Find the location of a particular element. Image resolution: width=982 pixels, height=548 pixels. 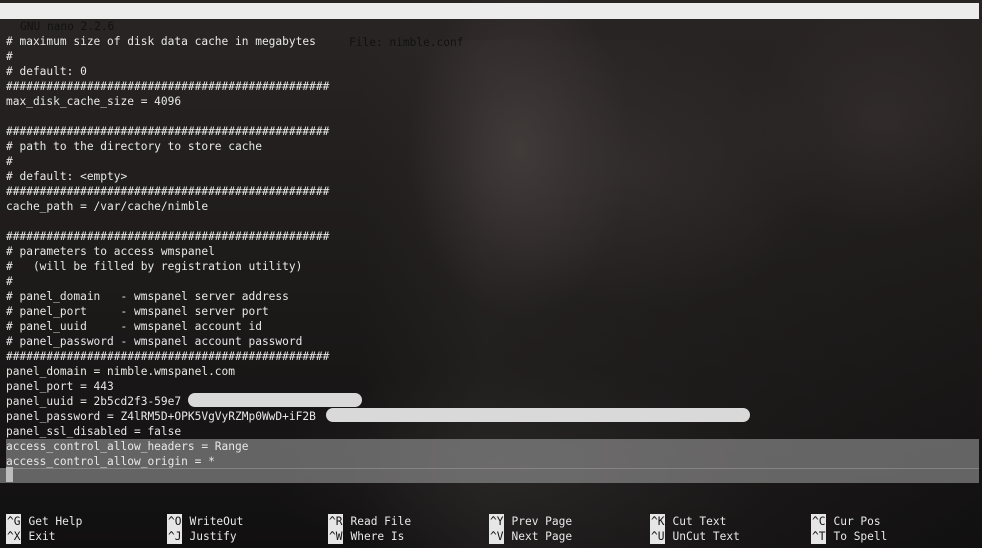

shortcut-read-file: ^R Read File is located at coordinates (369, 521).